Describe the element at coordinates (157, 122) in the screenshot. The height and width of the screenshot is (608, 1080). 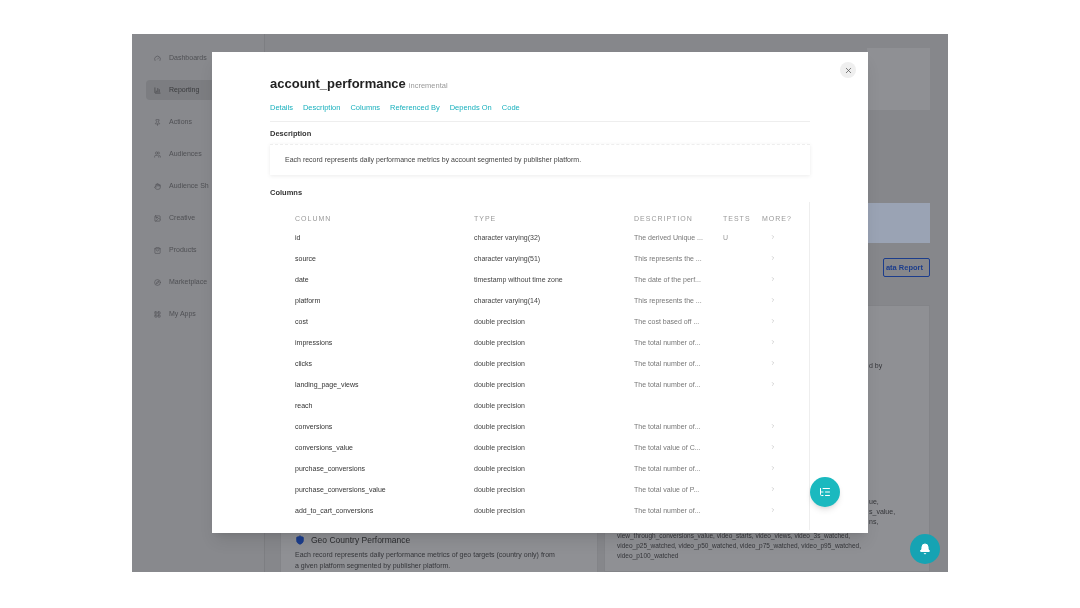
I see `pin-icon` at that location.